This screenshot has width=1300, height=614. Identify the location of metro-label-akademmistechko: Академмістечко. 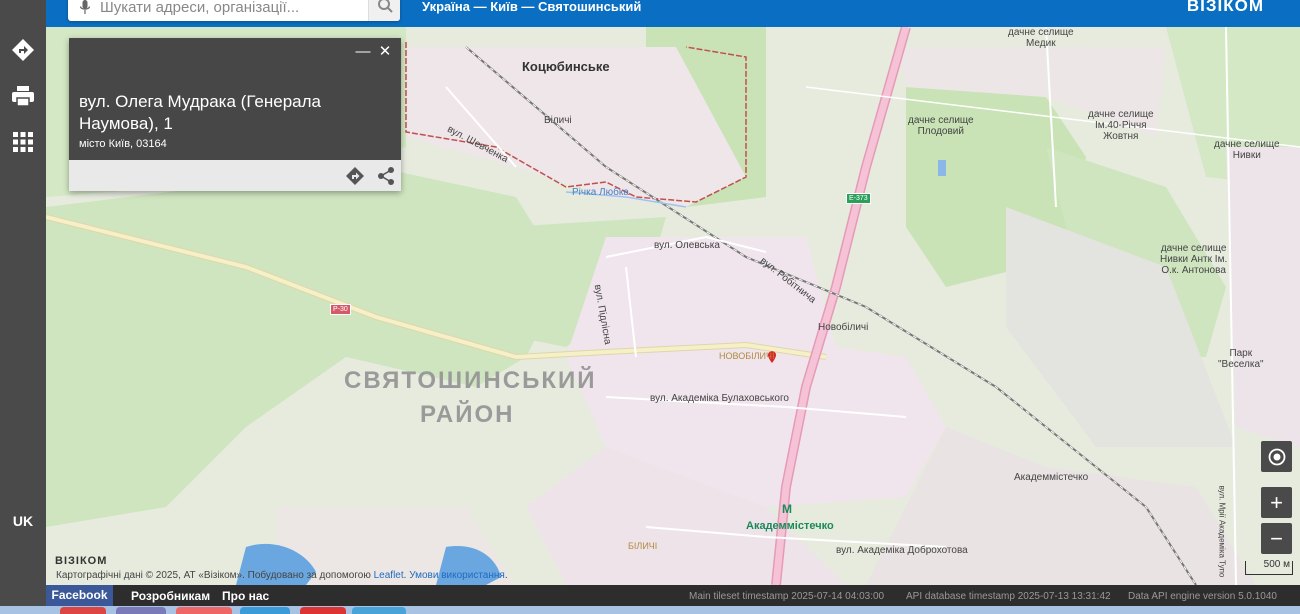
(790, 526).